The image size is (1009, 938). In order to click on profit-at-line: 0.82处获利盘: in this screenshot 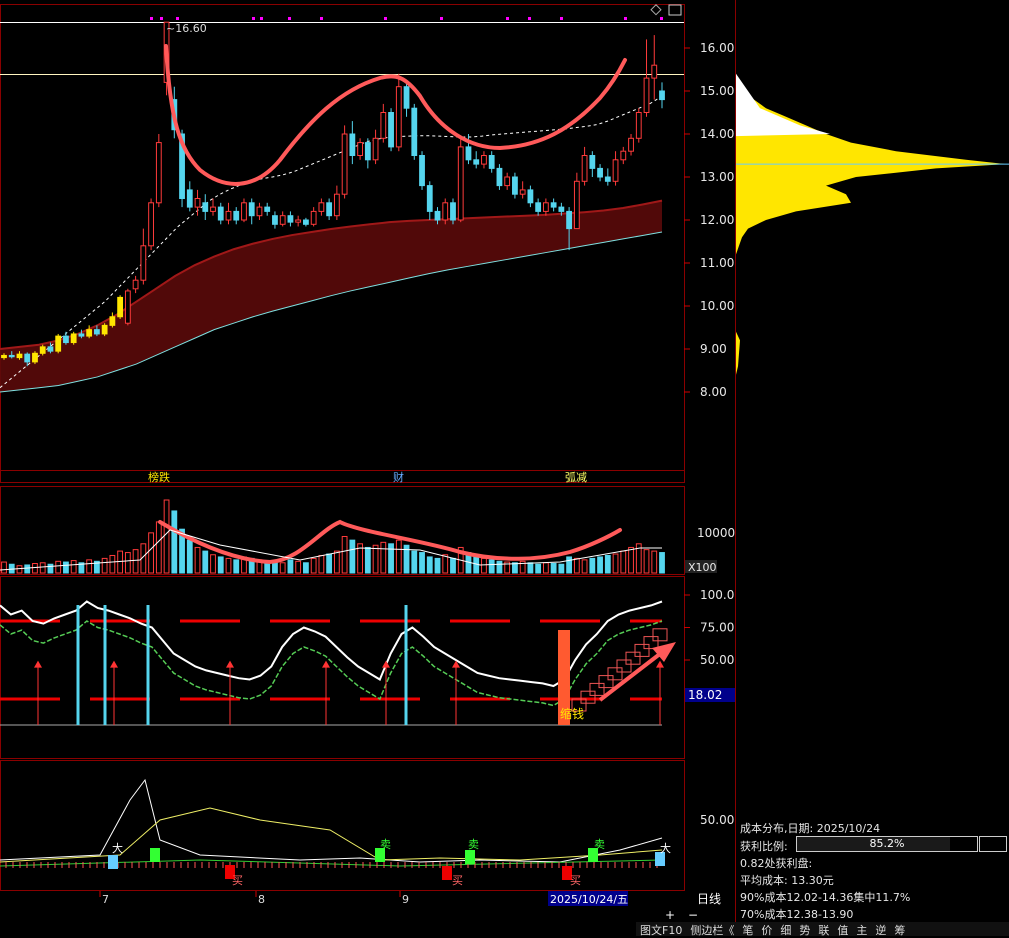, I will do `click(776, 863)`.